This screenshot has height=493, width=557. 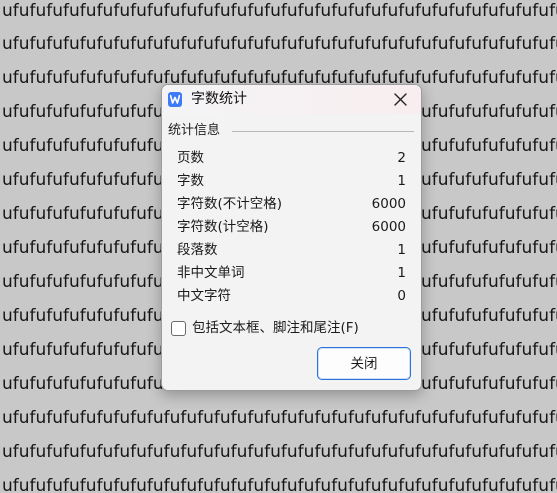 What do you see at coordinates (223, 227) in the screenshot?
I see `stat-label: 字符数(计空格)` at bounding box center [223, 227].